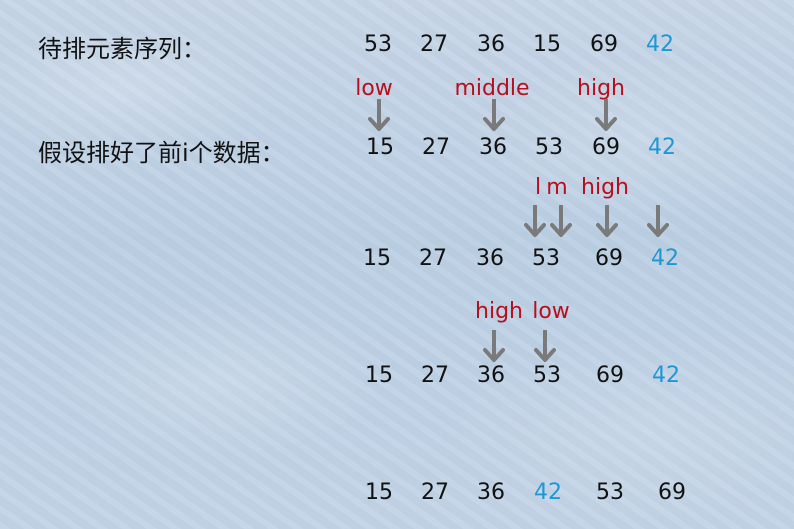 The width and height of the screenshot is (794, 529). Describe the element at coordinates (666, 375) in the screenshot. I see `row4-value-highlight: 42` at that location.